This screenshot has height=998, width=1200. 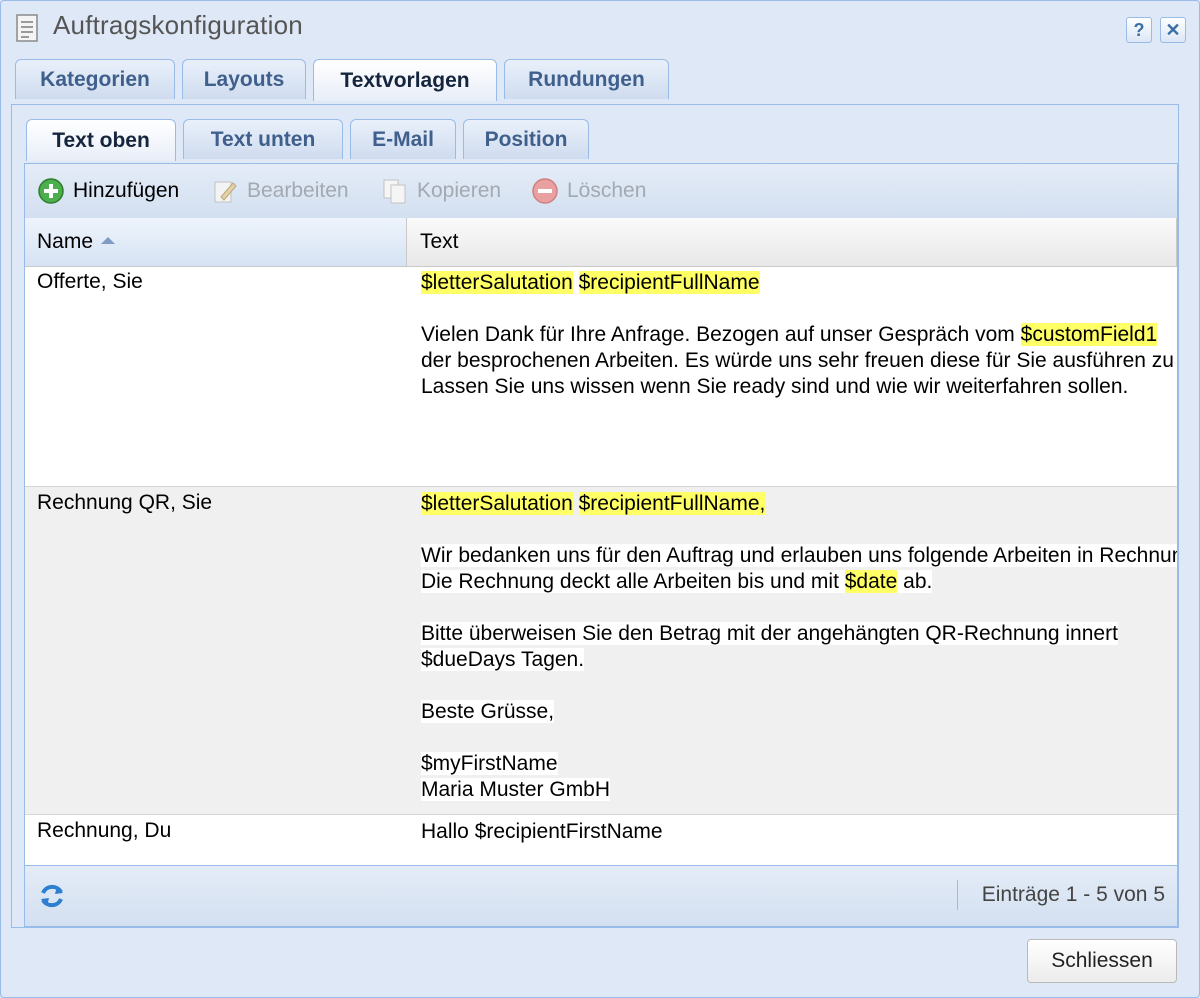 I want to click on tab-text-unten: Text unten, so click(x=263, y=139).